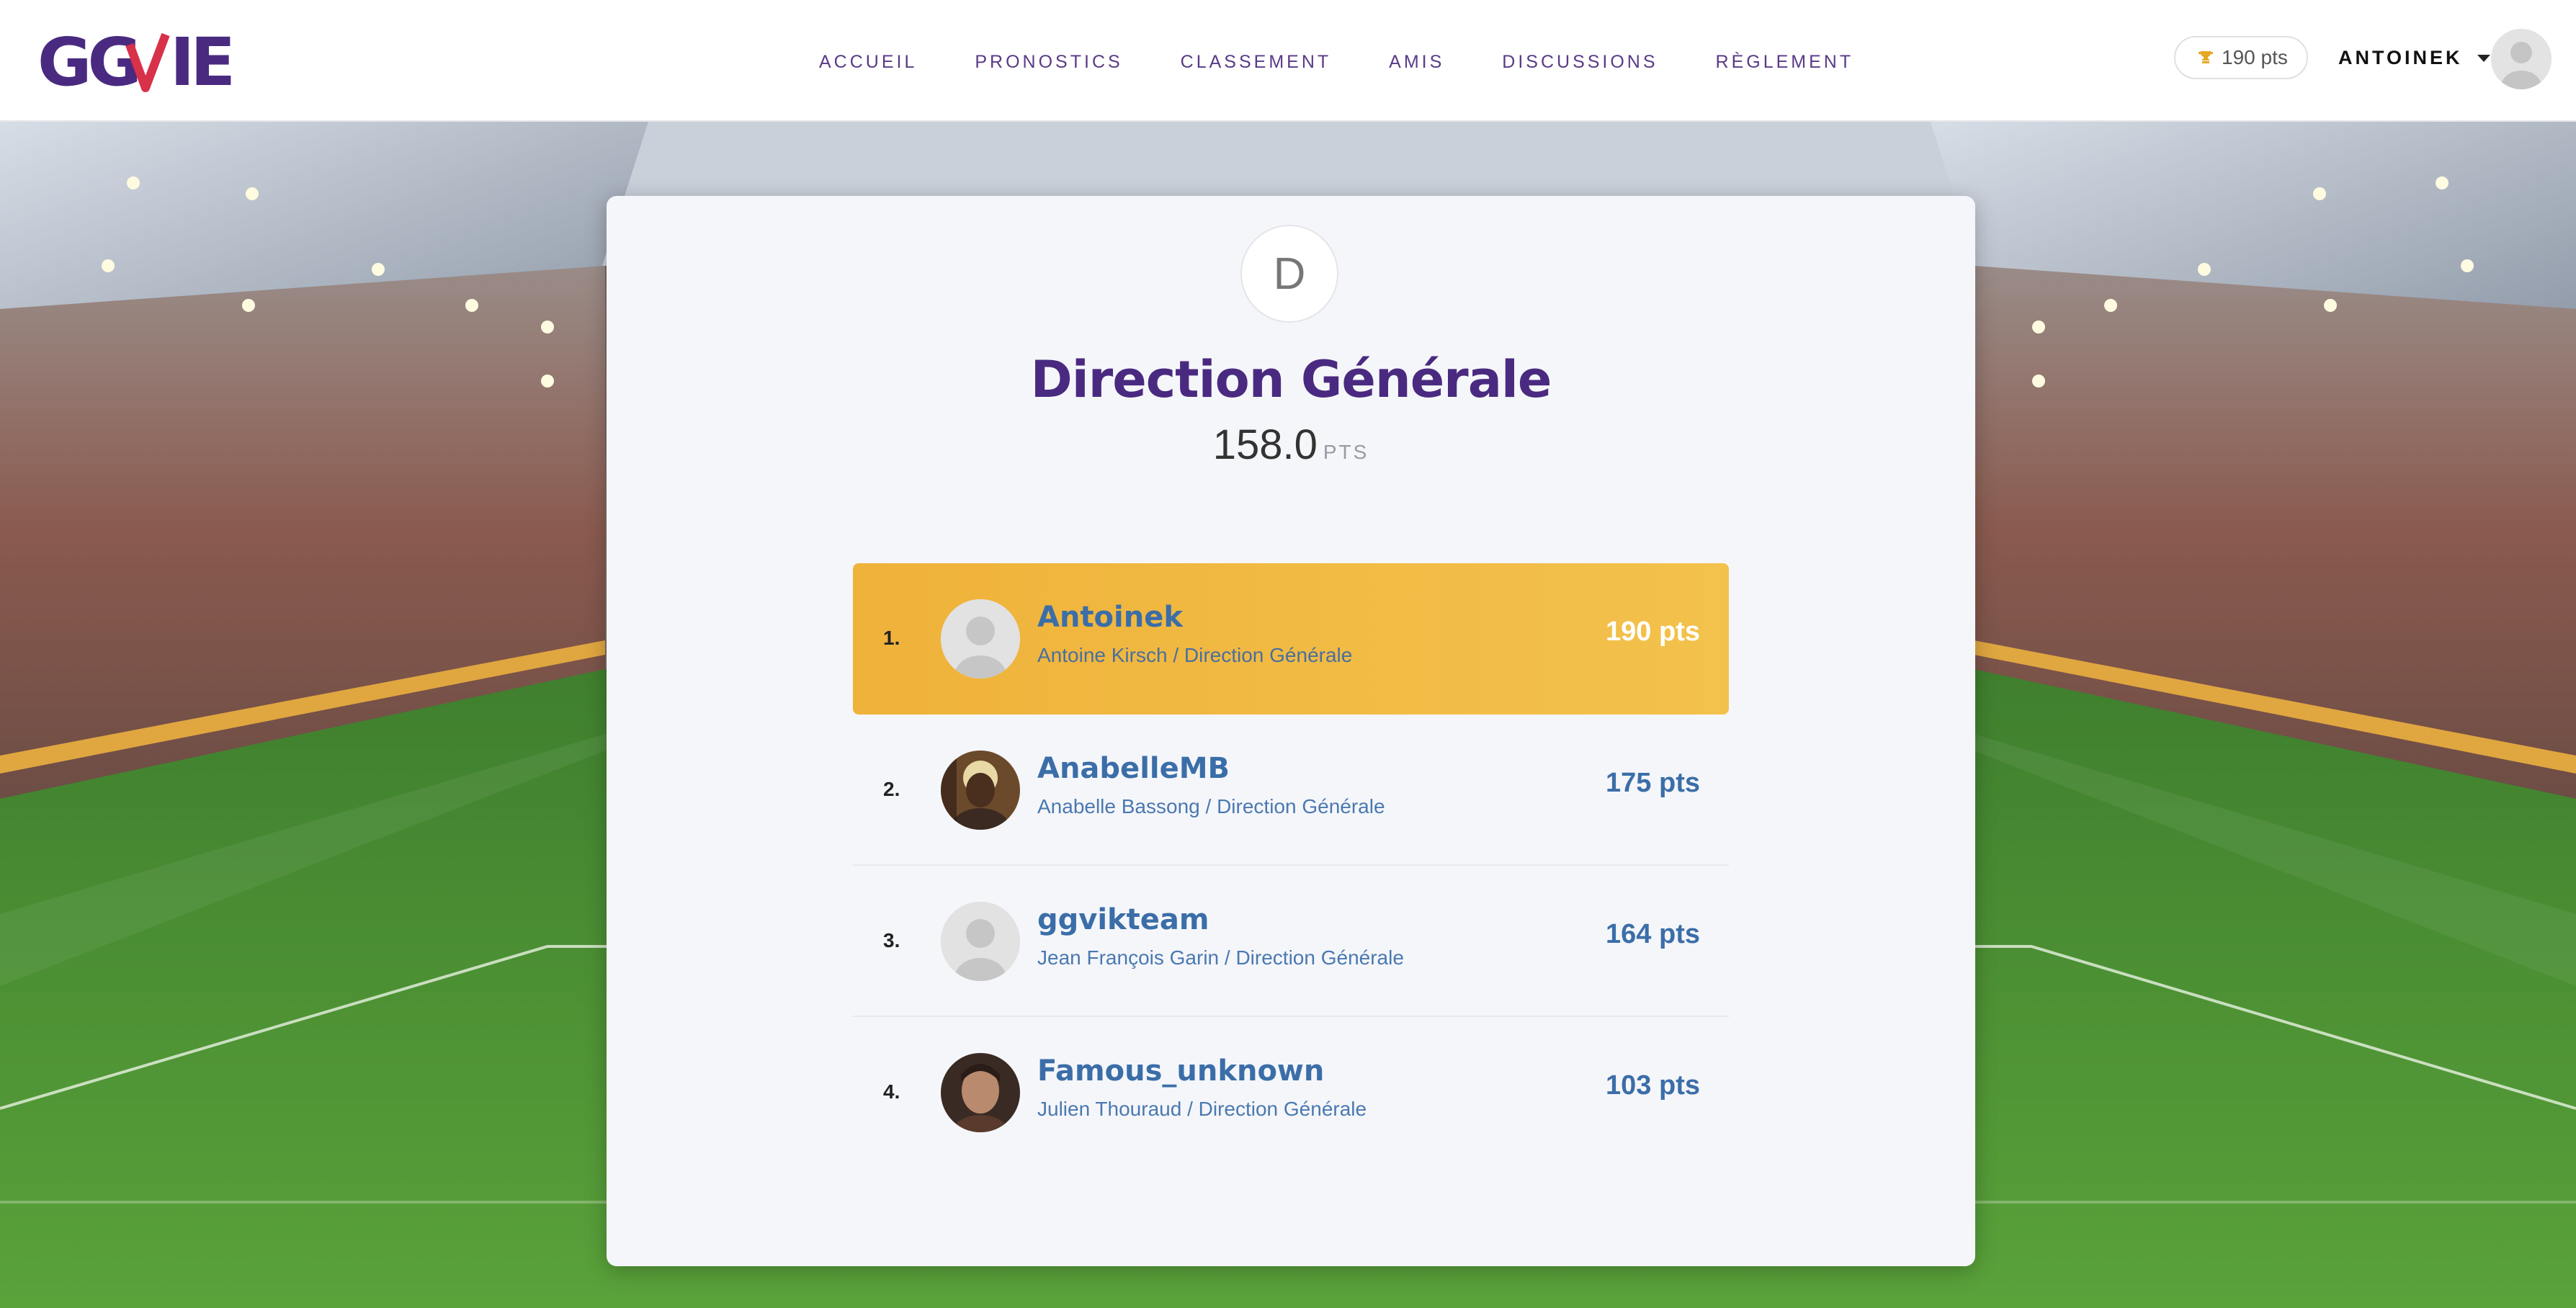 The height and width of the screenshot is (1308, 2576). Describe the element at coordinates (1109, 1109) in the screenshot. I see `member-fullname: Julien Thouraud` at that location.